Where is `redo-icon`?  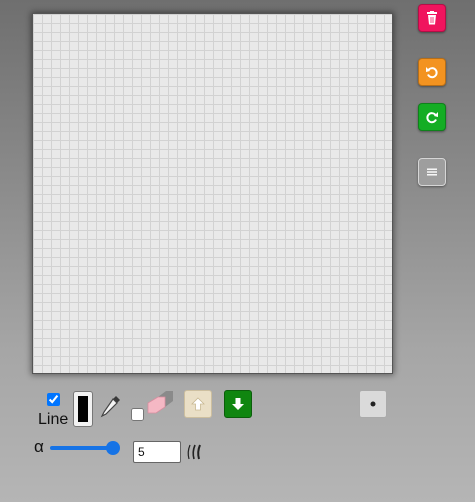 redo-icon is located at coordinates (432, 118).